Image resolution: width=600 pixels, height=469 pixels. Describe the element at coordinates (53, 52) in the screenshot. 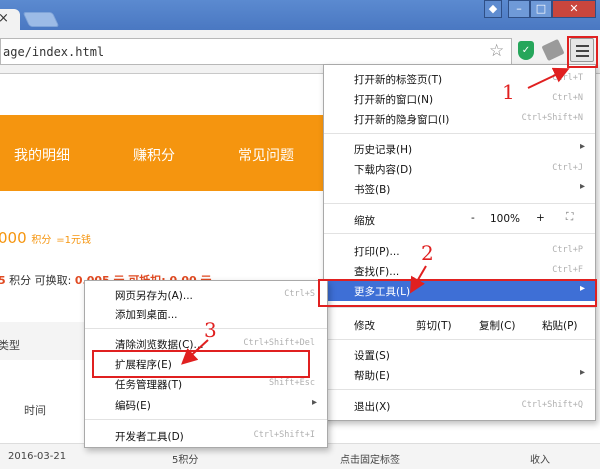

I see `url-text: age/index.html` at that location.